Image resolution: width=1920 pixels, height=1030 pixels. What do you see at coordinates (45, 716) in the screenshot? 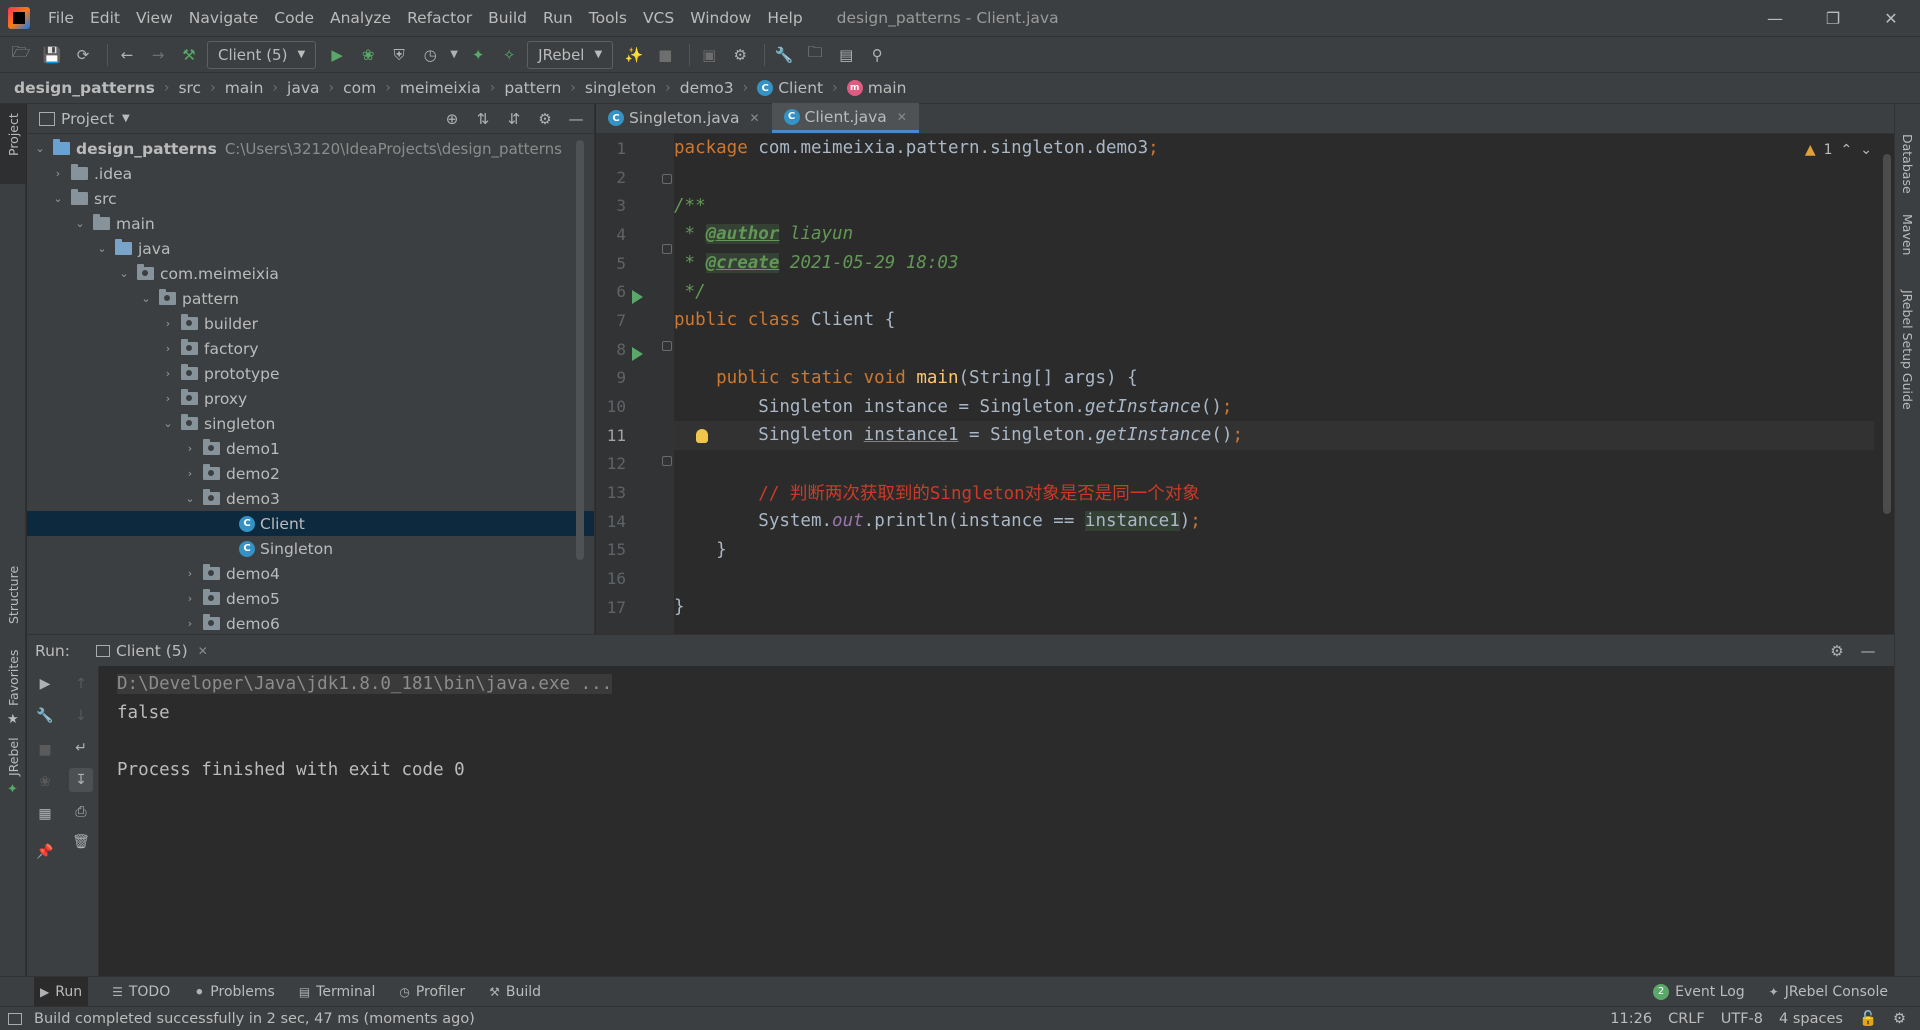
I see `wrench-icon: 🔧` at bounding box center [45, 716].